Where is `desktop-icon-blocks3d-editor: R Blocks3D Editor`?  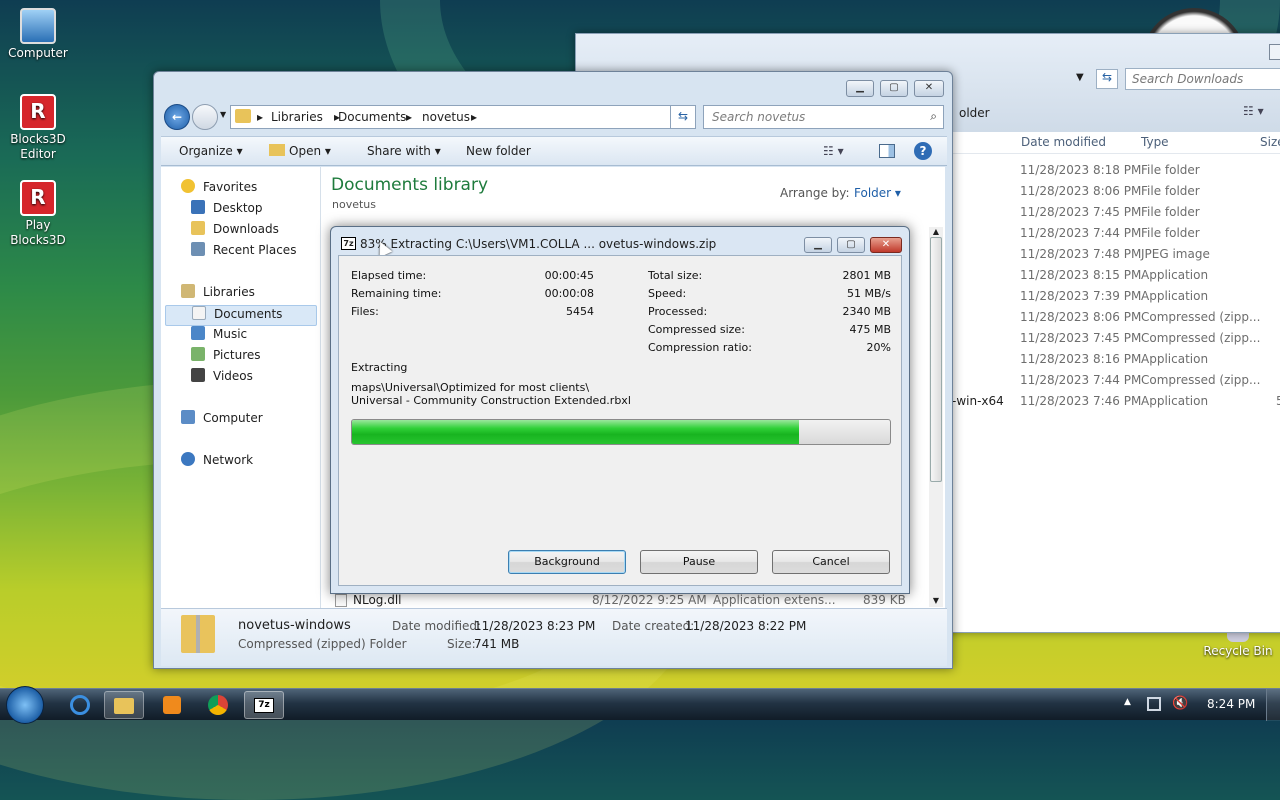
desktop-icon-blocks3d-editor: R Blocks3D Editor is located at coordinates (38, 128).